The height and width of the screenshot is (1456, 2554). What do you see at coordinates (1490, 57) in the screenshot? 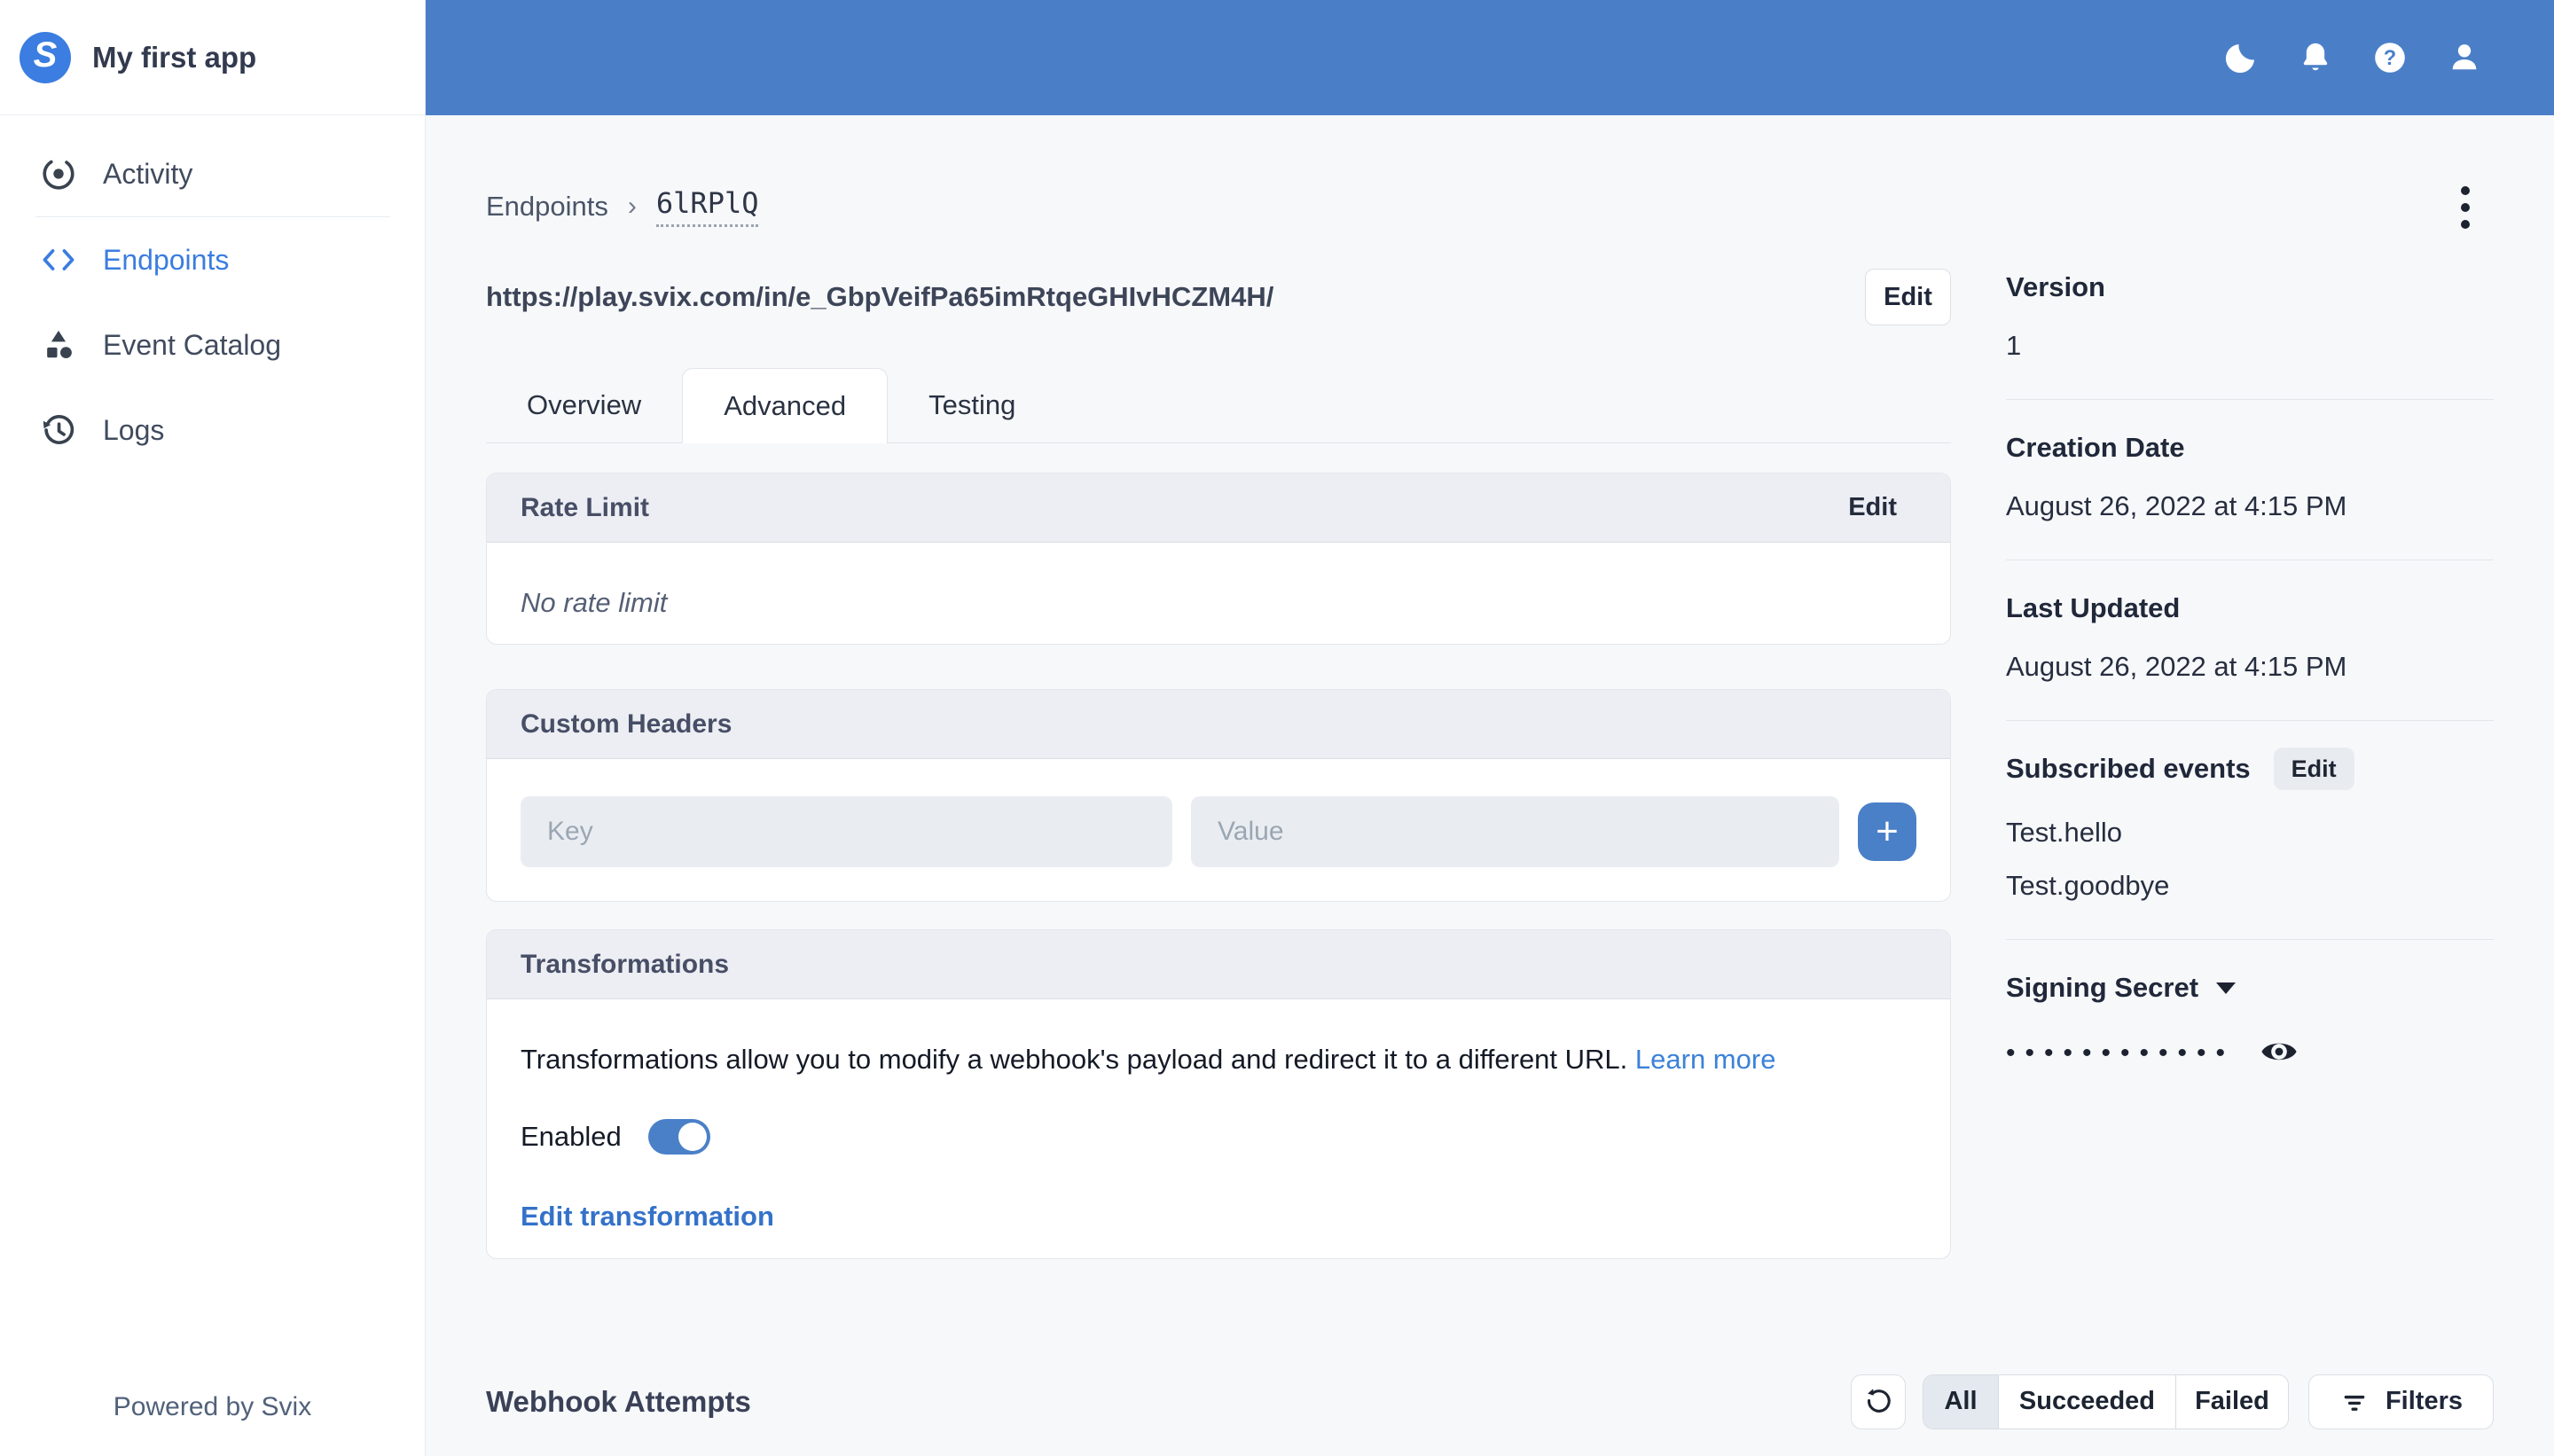
I see `topbar: ?` at bounding box center [1490, 57].